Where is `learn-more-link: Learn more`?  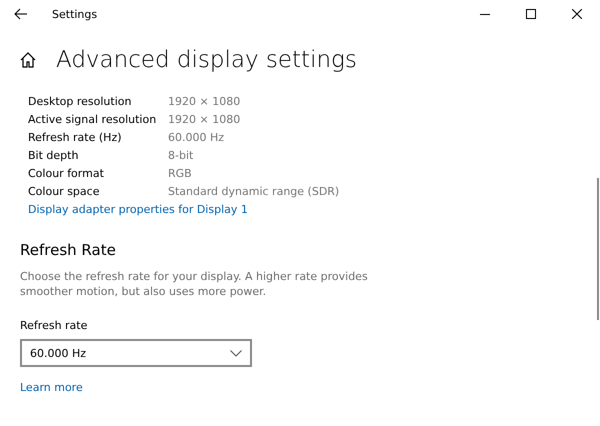 learn-more-link: Learn more is located at coordinates (51, 387).